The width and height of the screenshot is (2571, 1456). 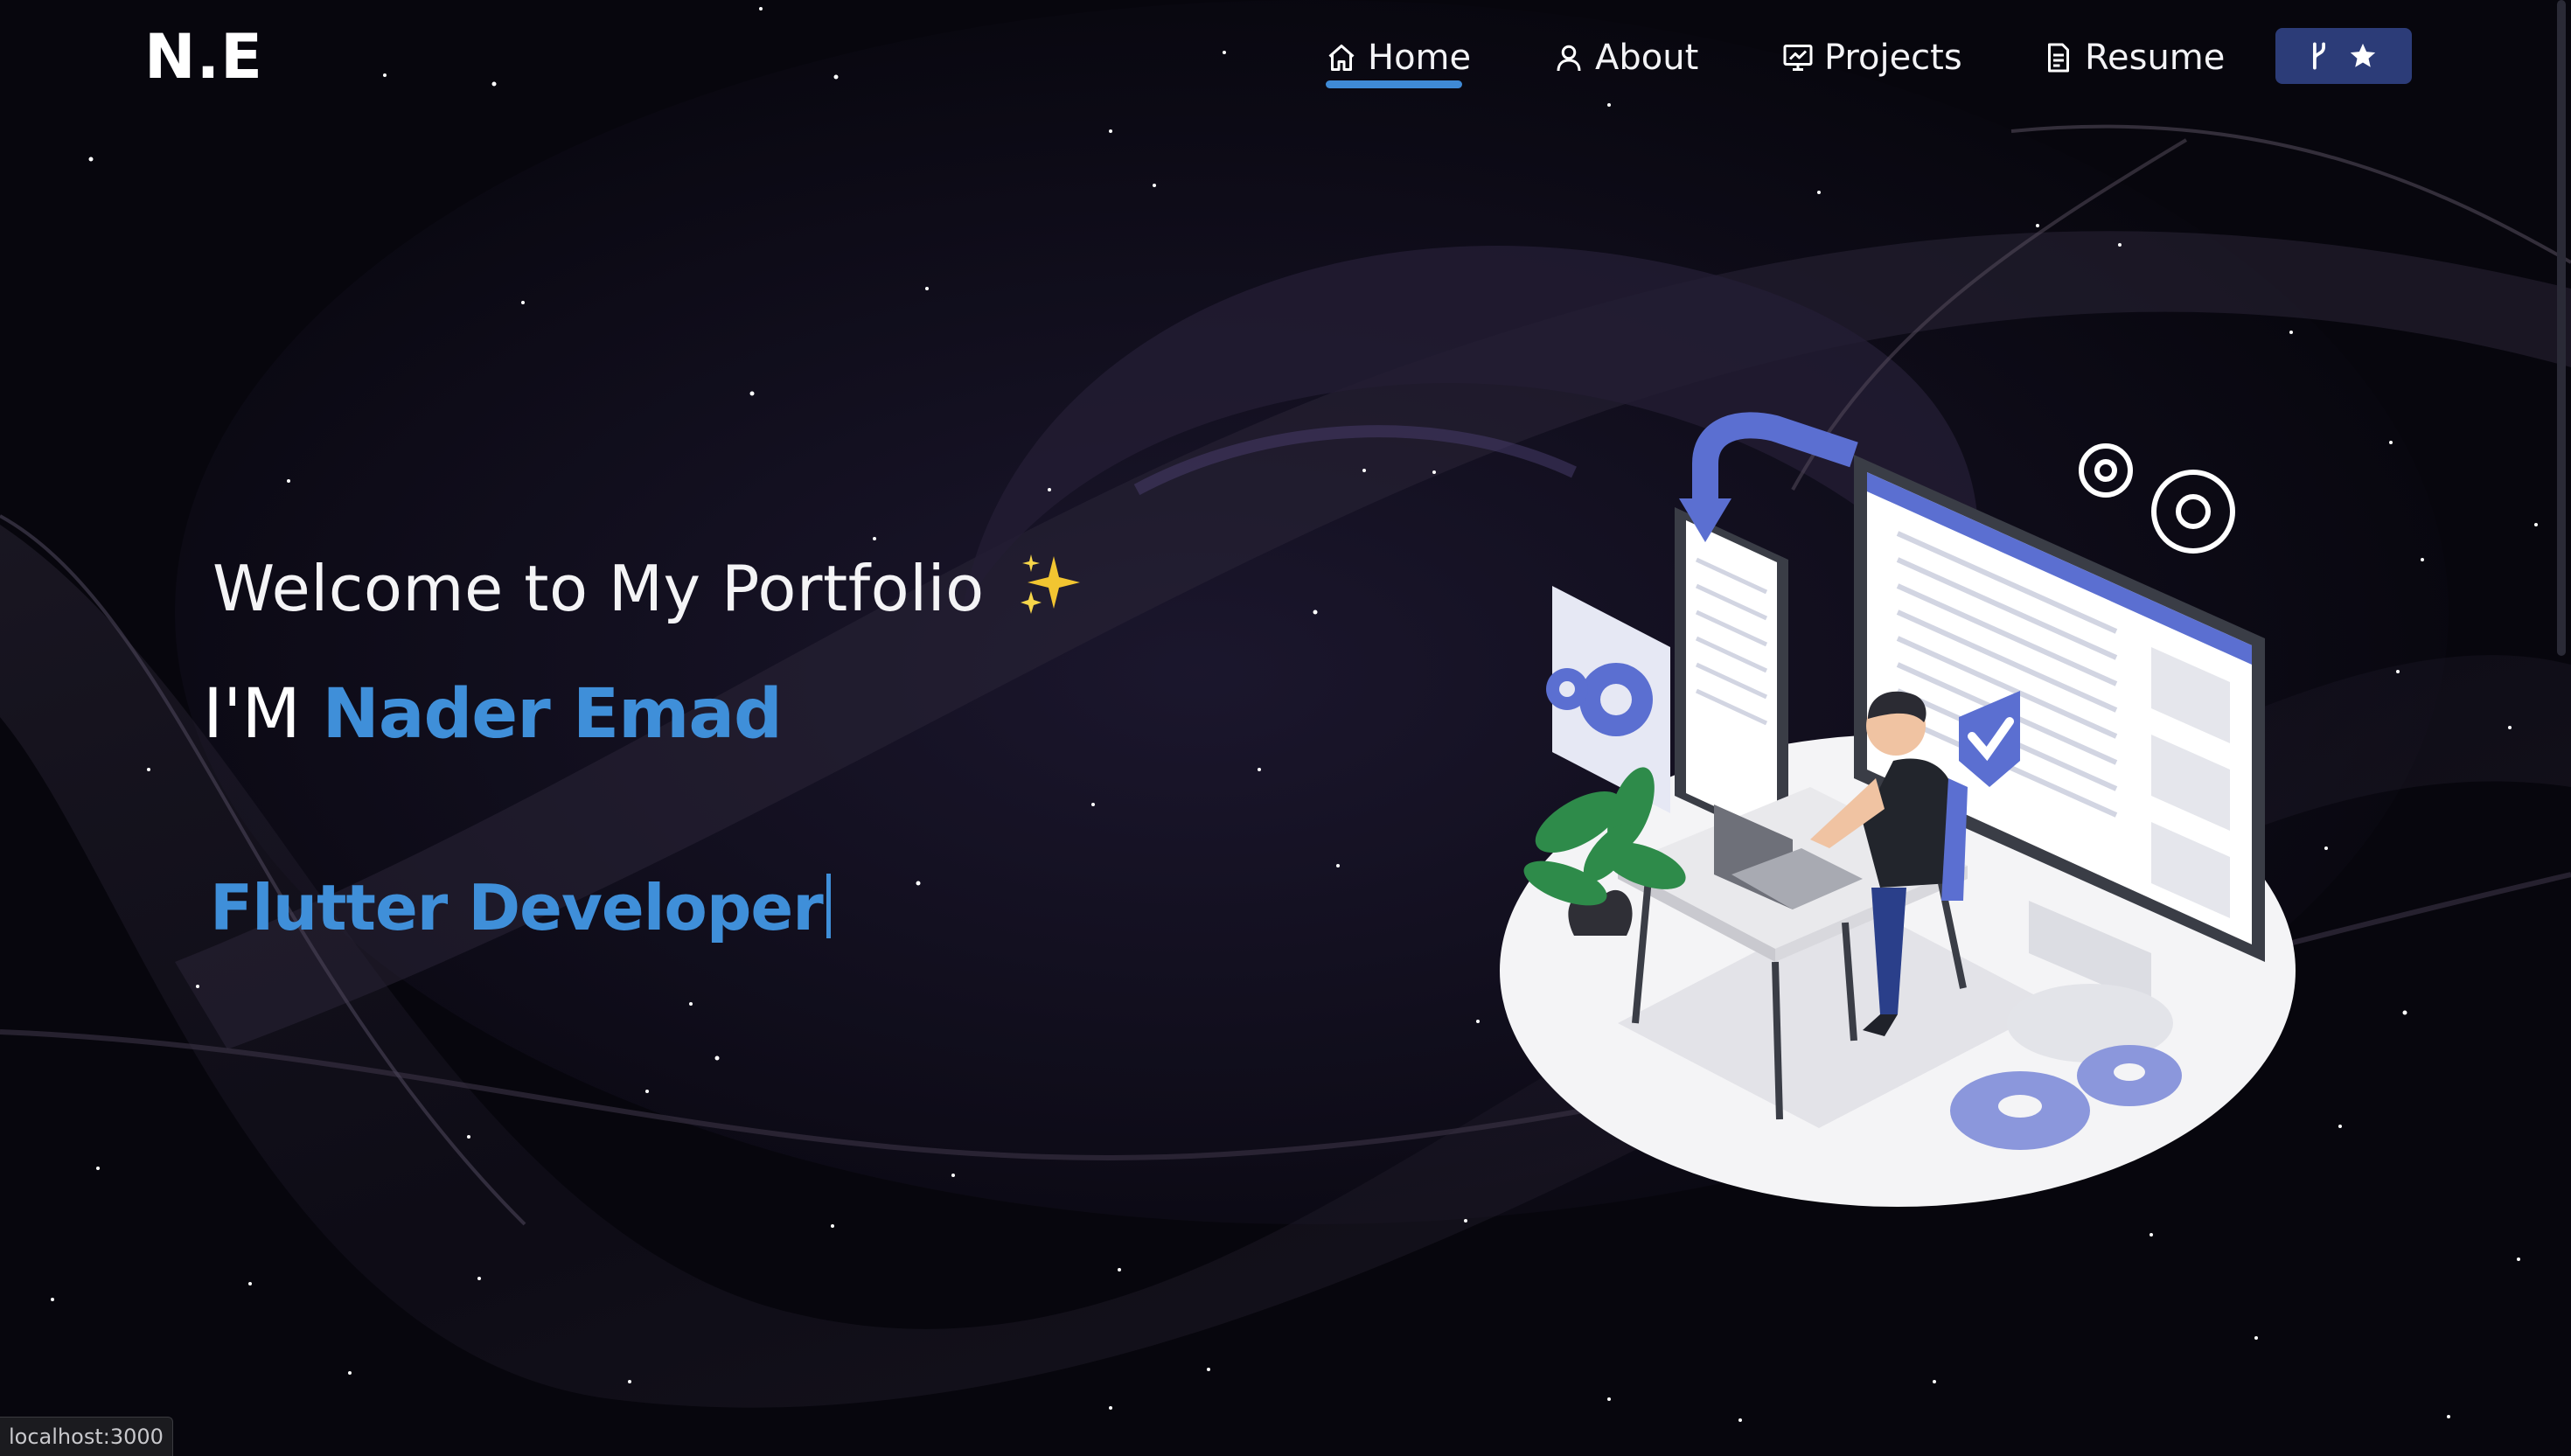 I want to click on home-icon, so click(x=1341, y=58).